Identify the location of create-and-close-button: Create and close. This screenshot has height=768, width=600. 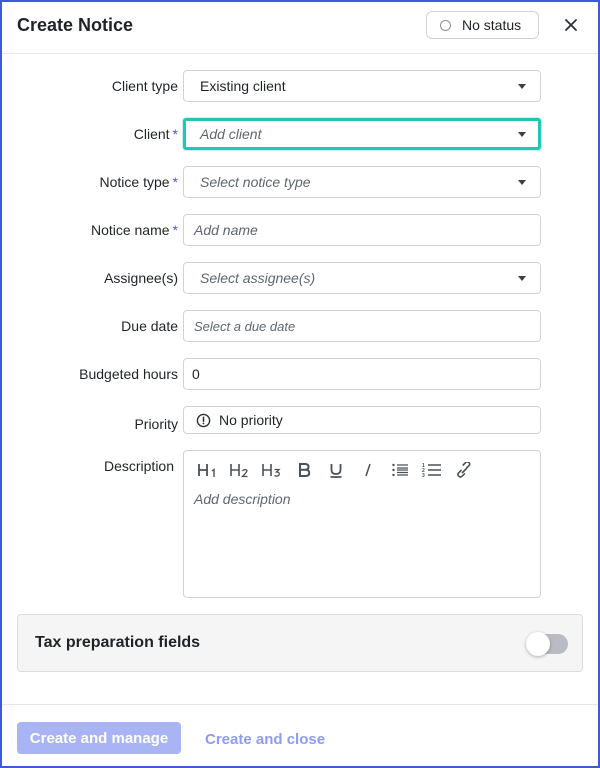
(265, 739).